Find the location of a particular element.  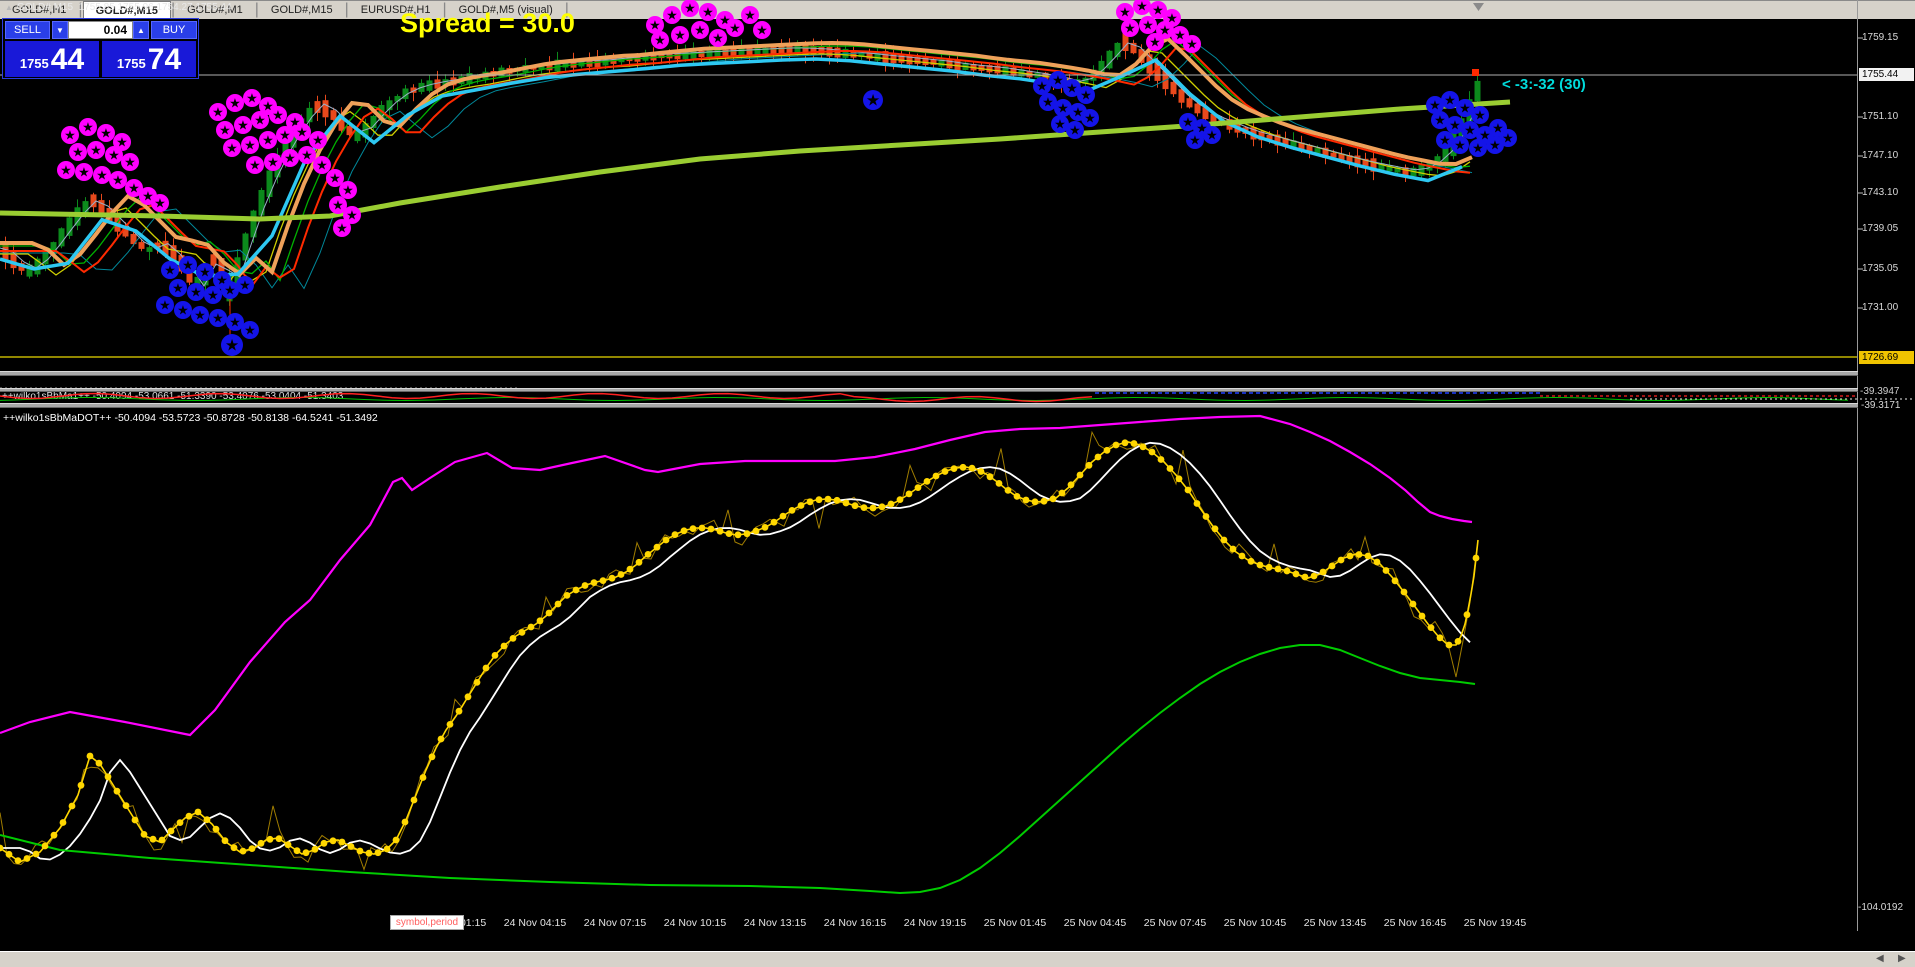

one-click-trading-panel: SELL ▼ 0.04 ▲ BUY 1755 44 1755 74 is located at coordinates (100, 48).